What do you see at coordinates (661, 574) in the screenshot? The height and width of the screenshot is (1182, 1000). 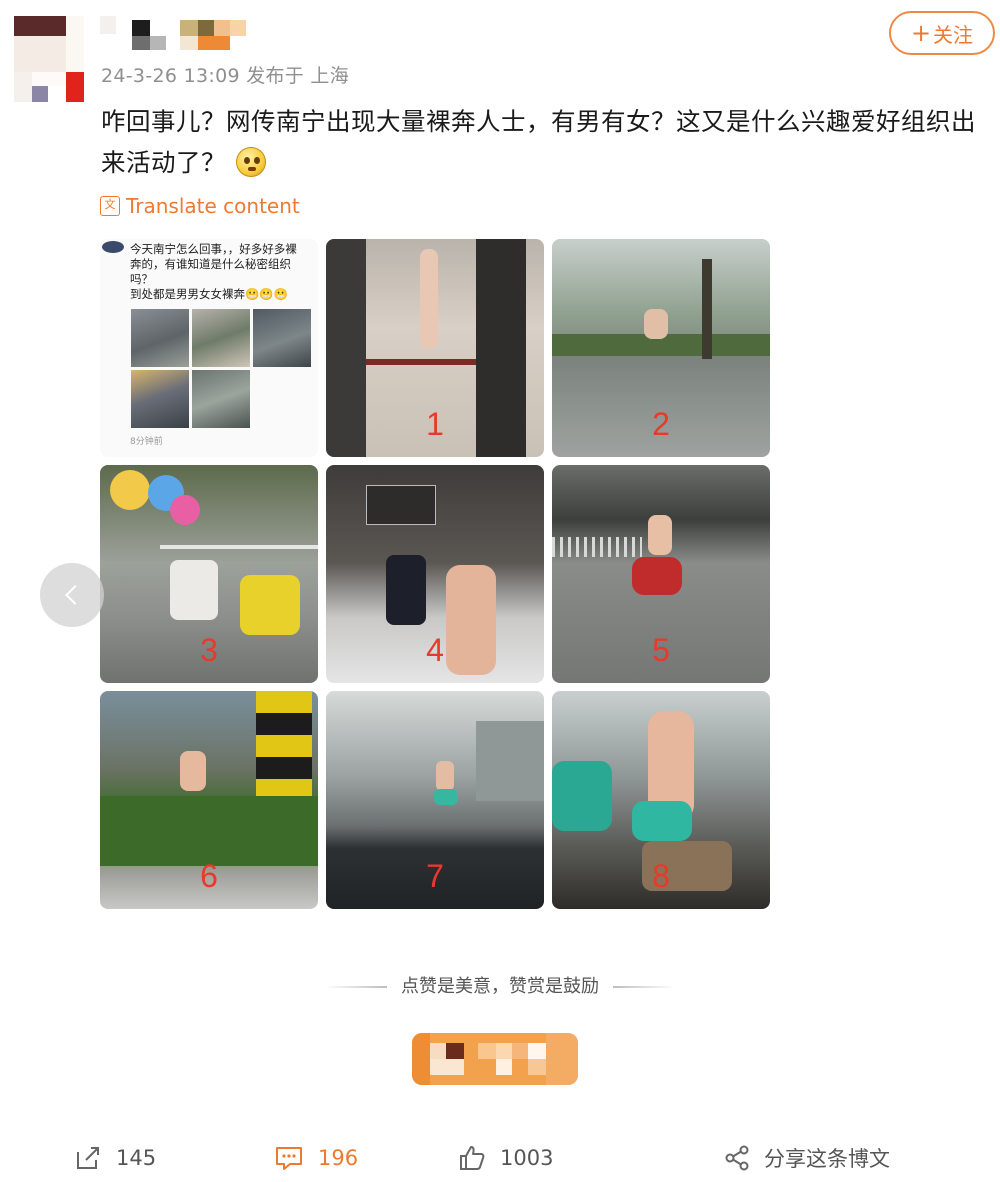 I see `image-thumbnail-5: 5` at bounding box center [661, 574].